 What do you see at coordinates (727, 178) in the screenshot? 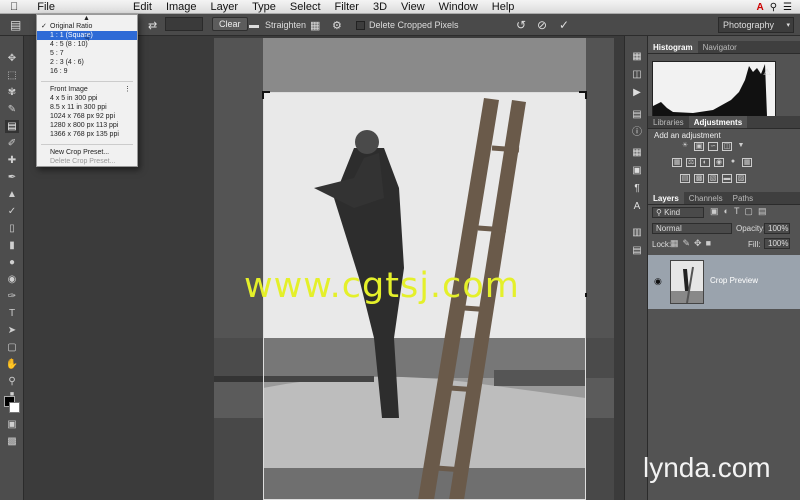
I see `gradient-map-icon: ▬` at bounding box center [727, 178].